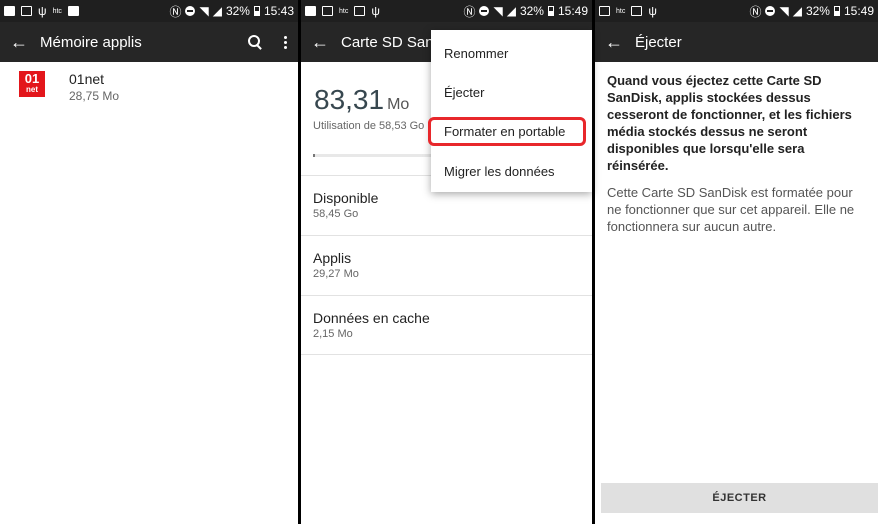  I want to click on row-title: Disponible, so click(346, 198).